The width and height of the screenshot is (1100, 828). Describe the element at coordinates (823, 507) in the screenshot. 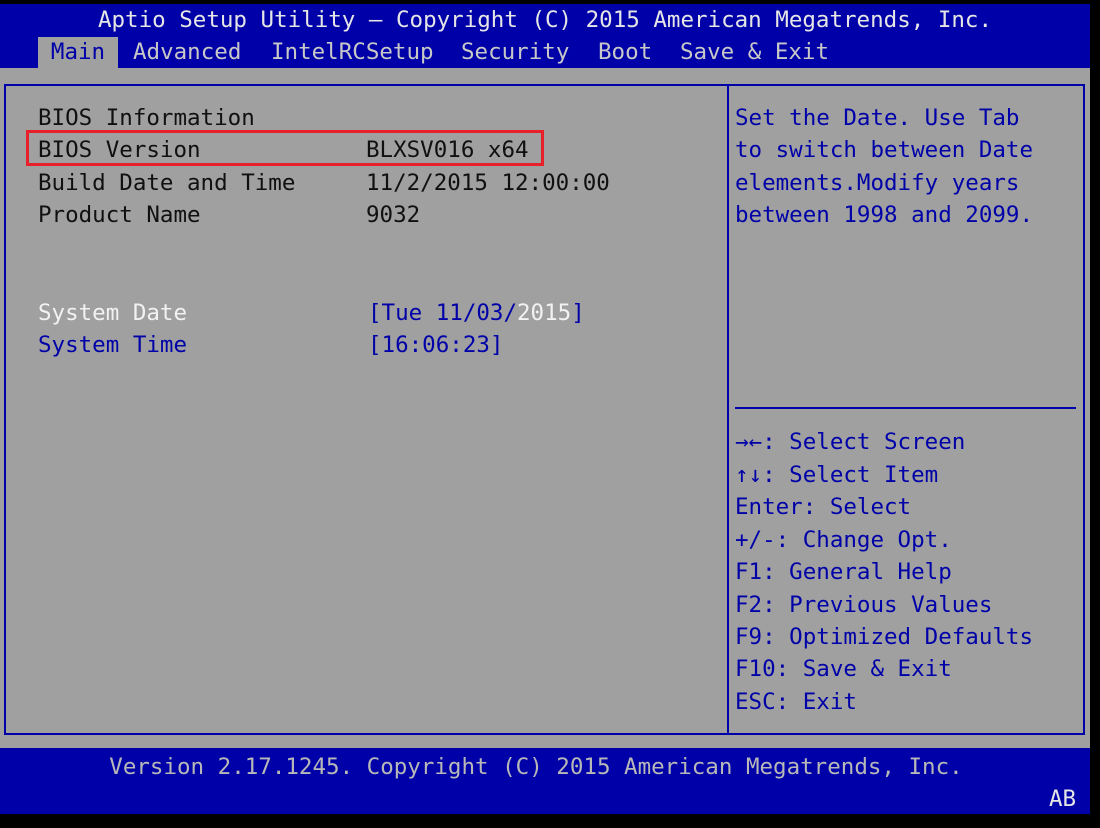

I see `key-hint: Enter: Select` at that location.